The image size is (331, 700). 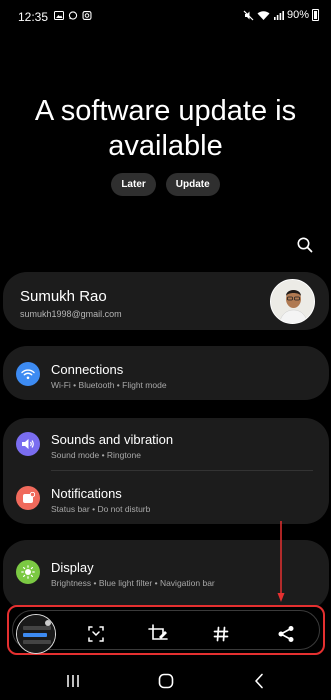 I want to click on toolbar-pill, so click(x=166, y=632).